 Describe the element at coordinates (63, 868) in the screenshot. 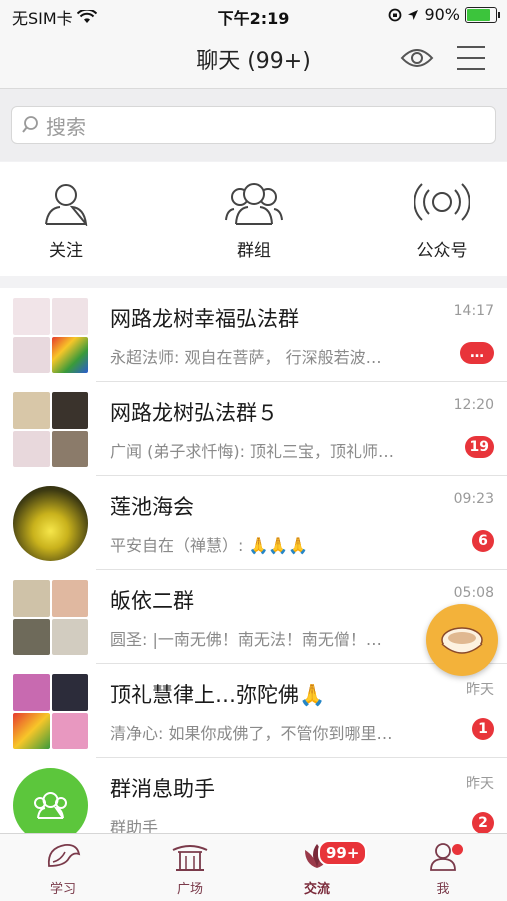

I see `tab-study: 学习` at that location.